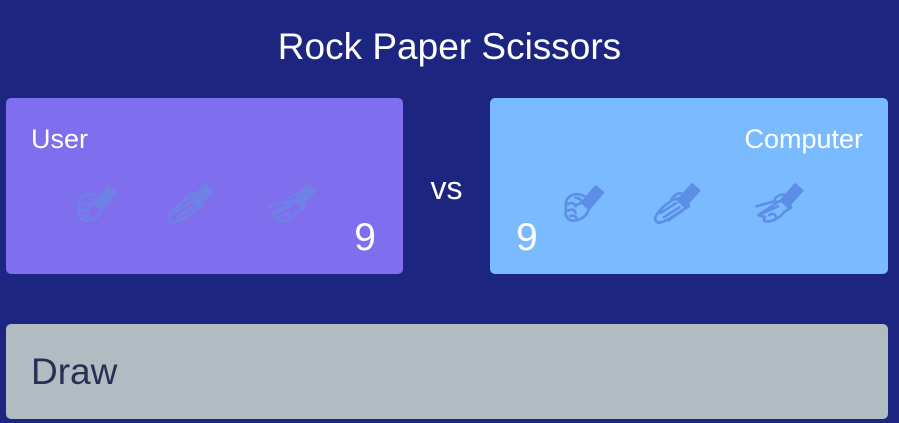  I want to click on computer-score: 9, so click(527, 237).